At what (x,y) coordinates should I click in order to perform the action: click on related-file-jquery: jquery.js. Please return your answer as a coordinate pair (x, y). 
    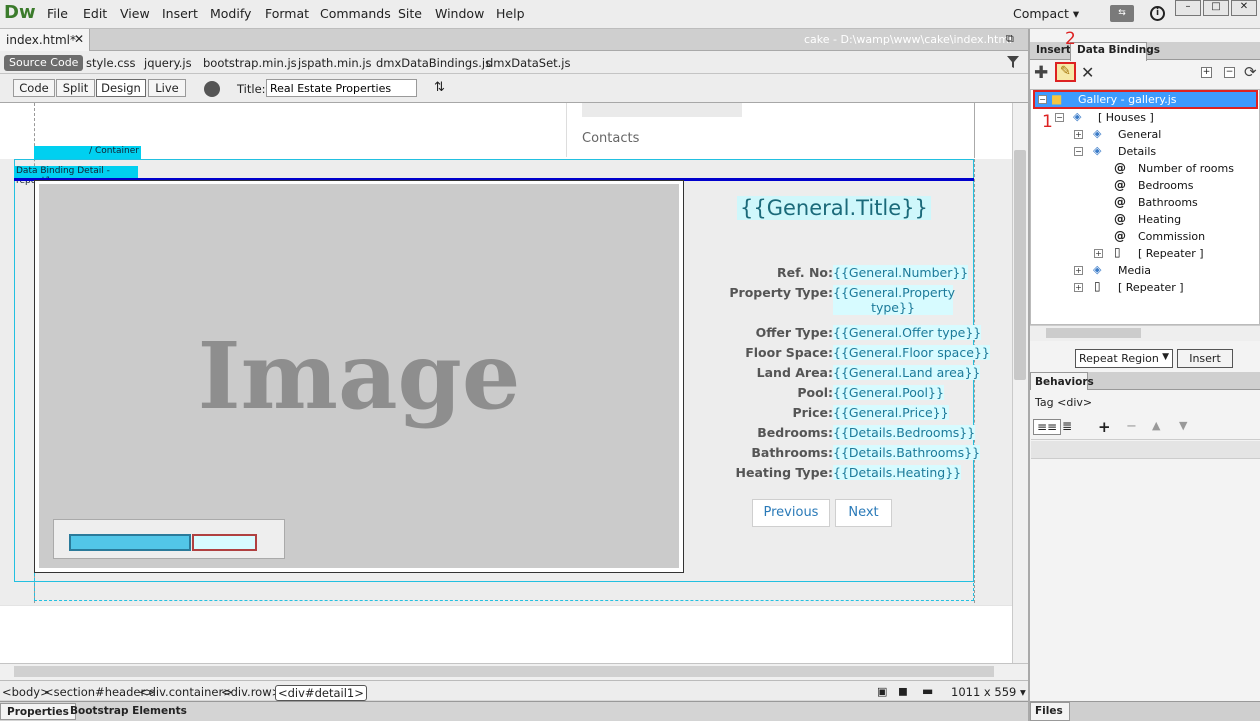
    Looking at the image, I should click on (168, 63).